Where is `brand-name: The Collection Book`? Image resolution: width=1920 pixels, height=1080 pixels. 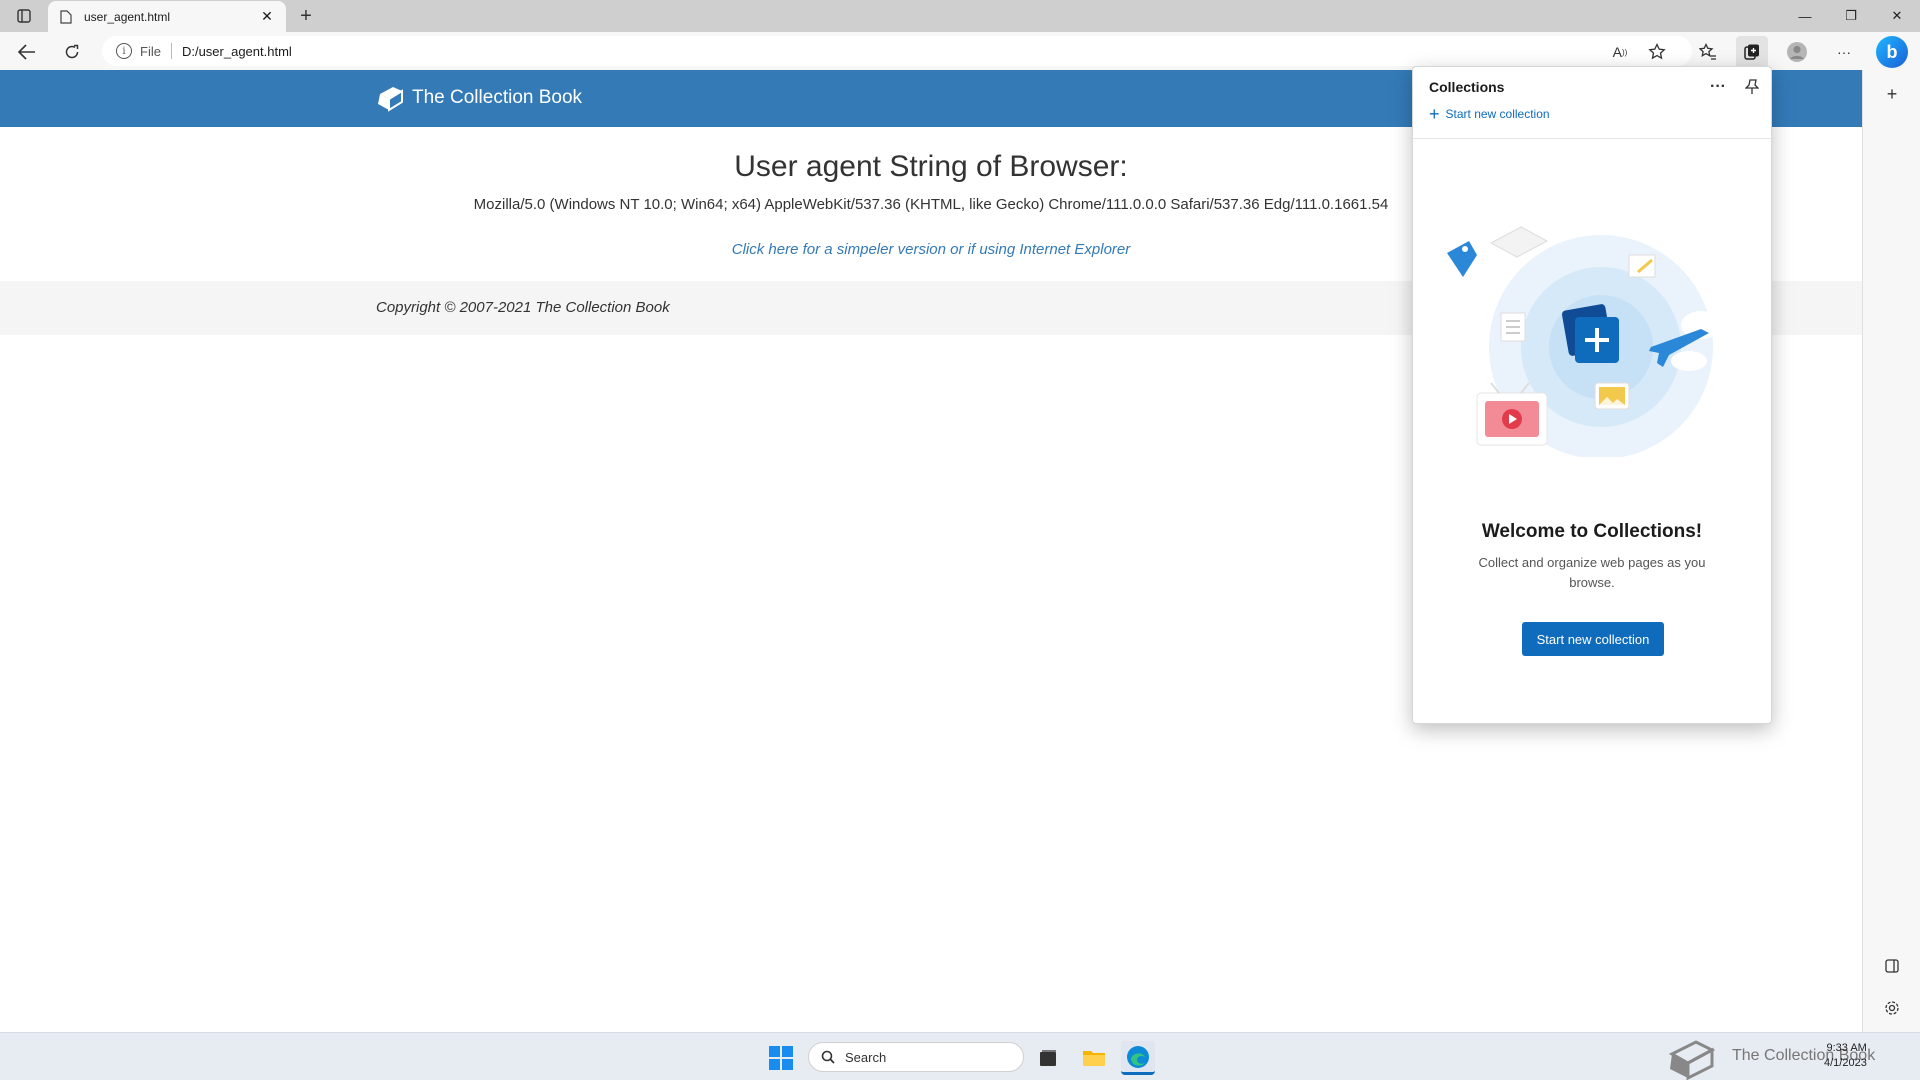
brand-name: The Collection Book is located at coordinates (497, 97).